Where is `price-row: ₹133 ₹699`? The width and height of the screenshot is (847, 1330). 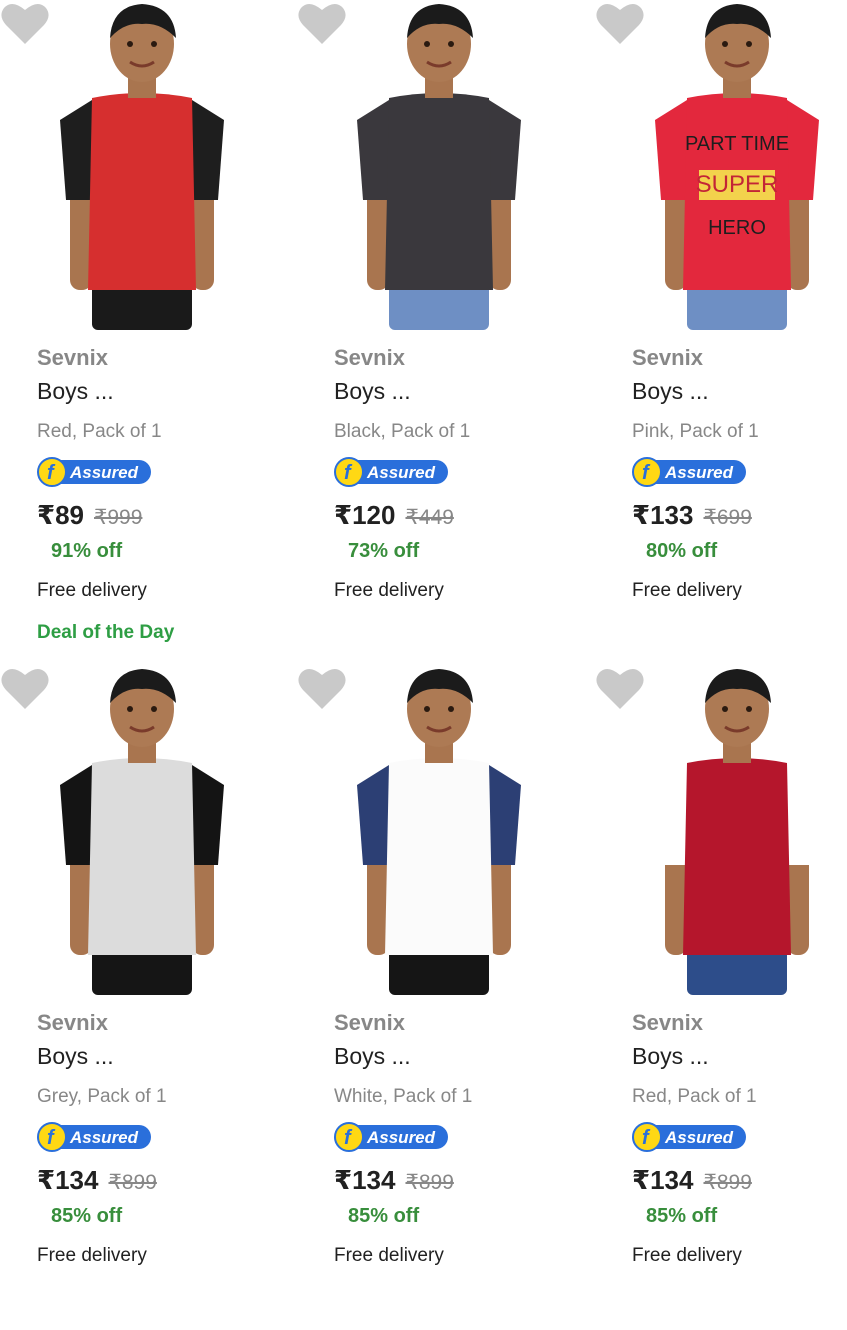
price-row: ₹133 ₹699 is located at coordinates (692, 515).